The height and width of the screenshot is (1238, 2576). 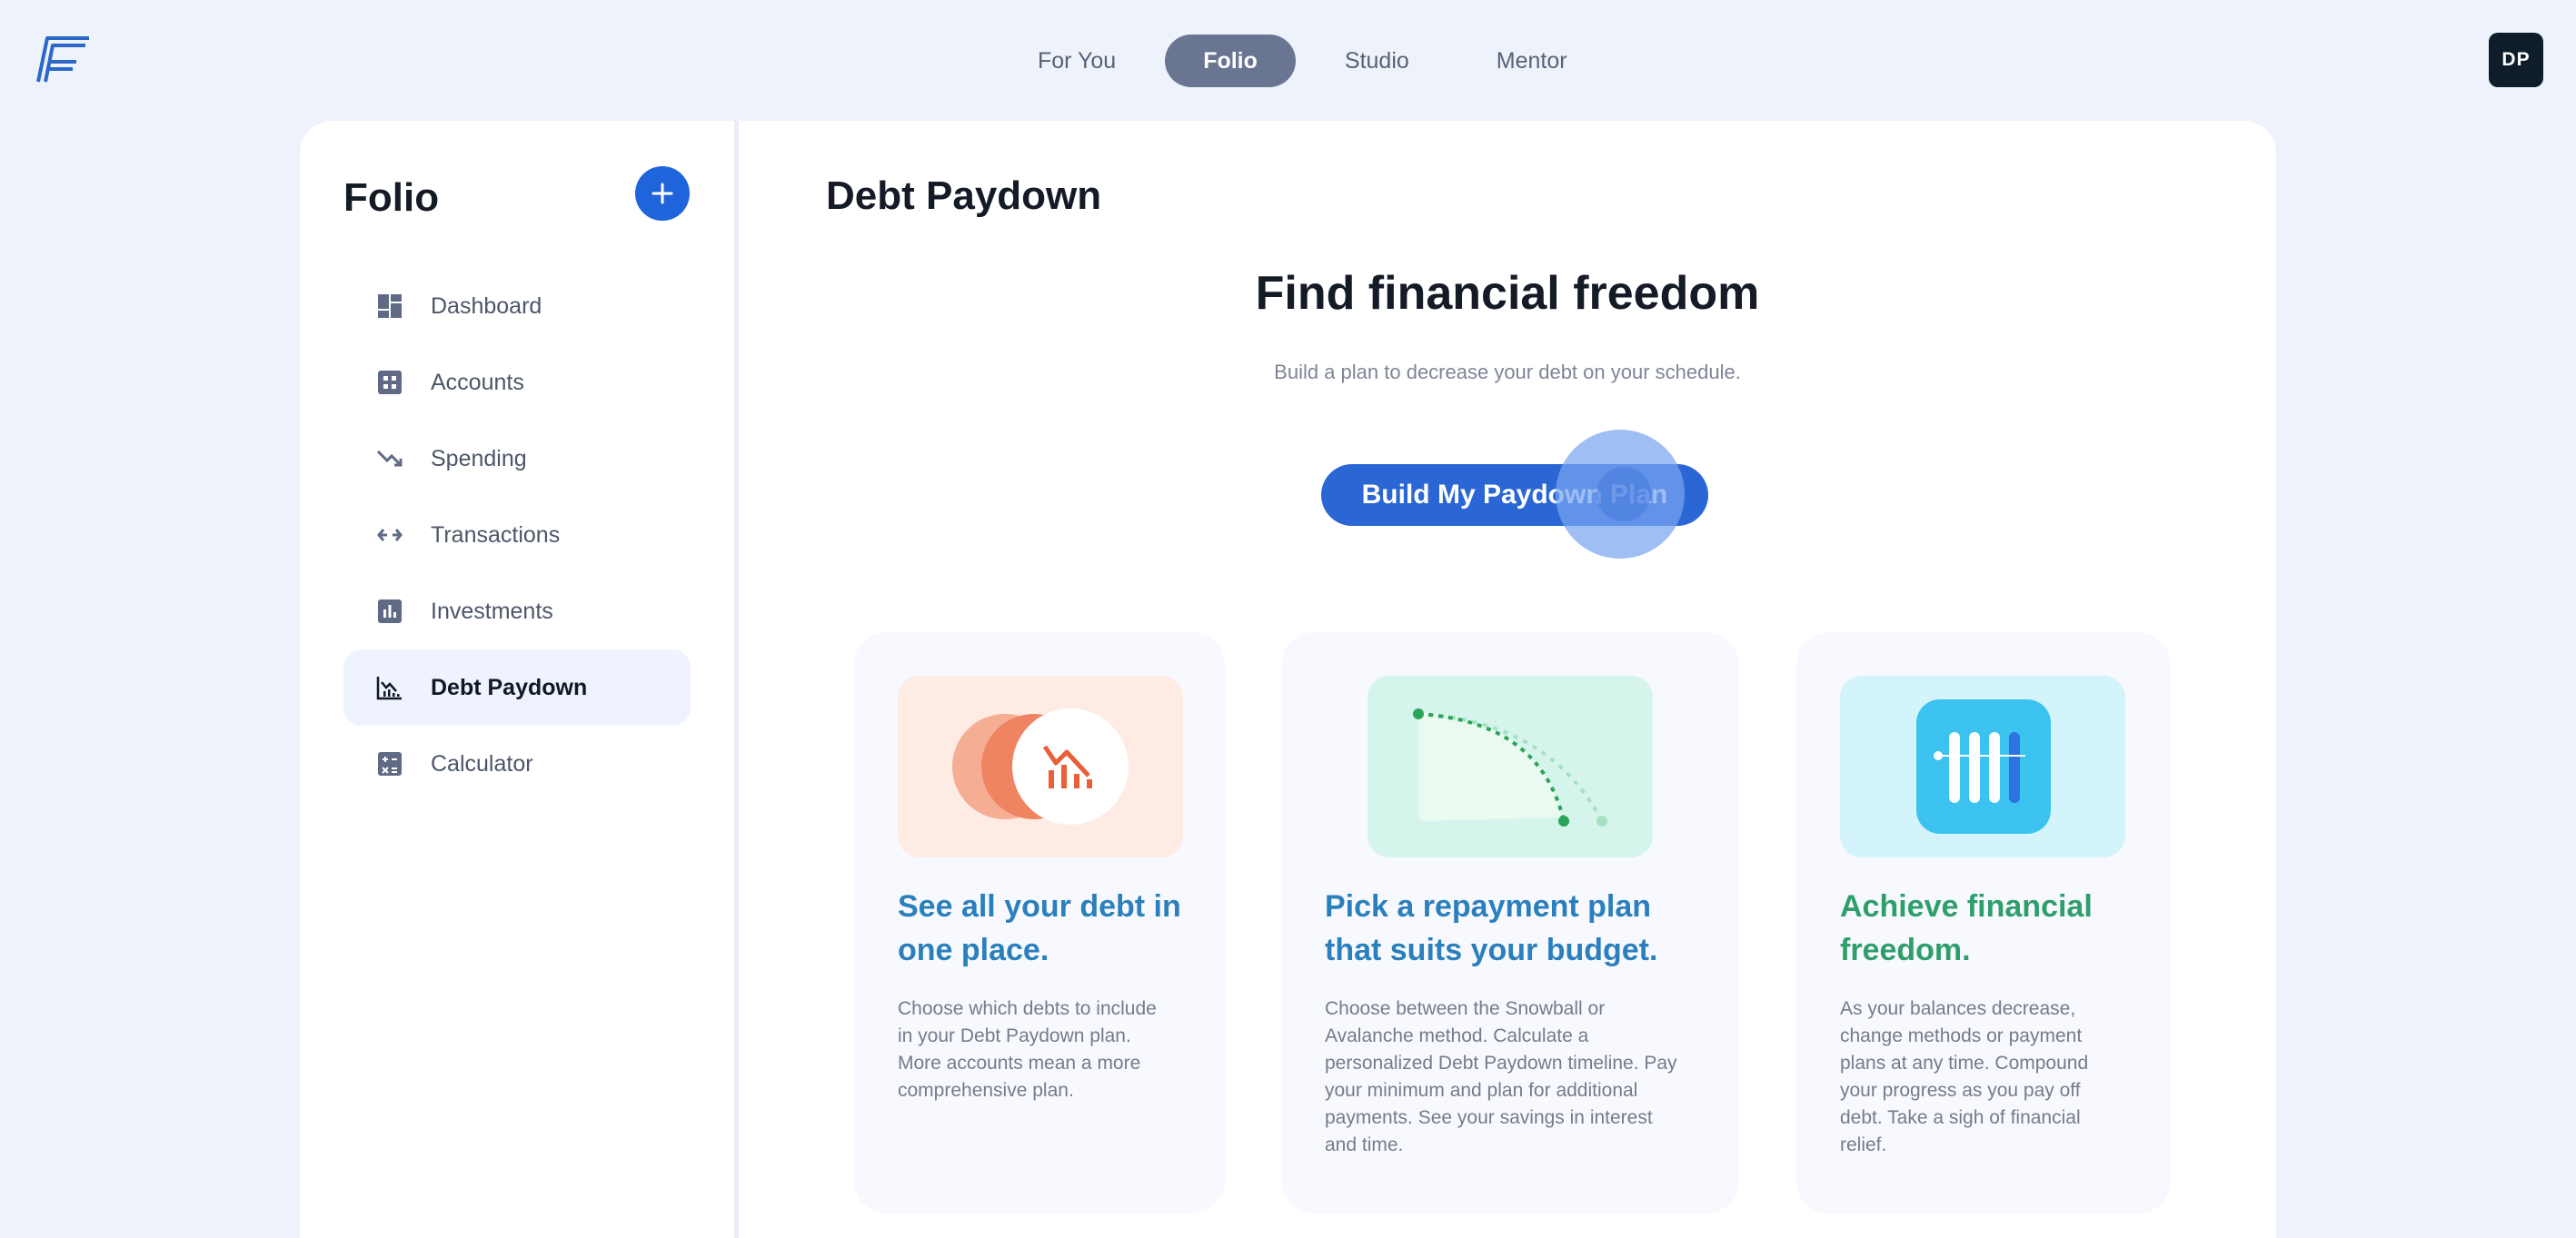 What do you see at coordinates (478, 382) in the screenshot?
I see `sidebar-item-label: Accounts` at bounding box center [478, 382].